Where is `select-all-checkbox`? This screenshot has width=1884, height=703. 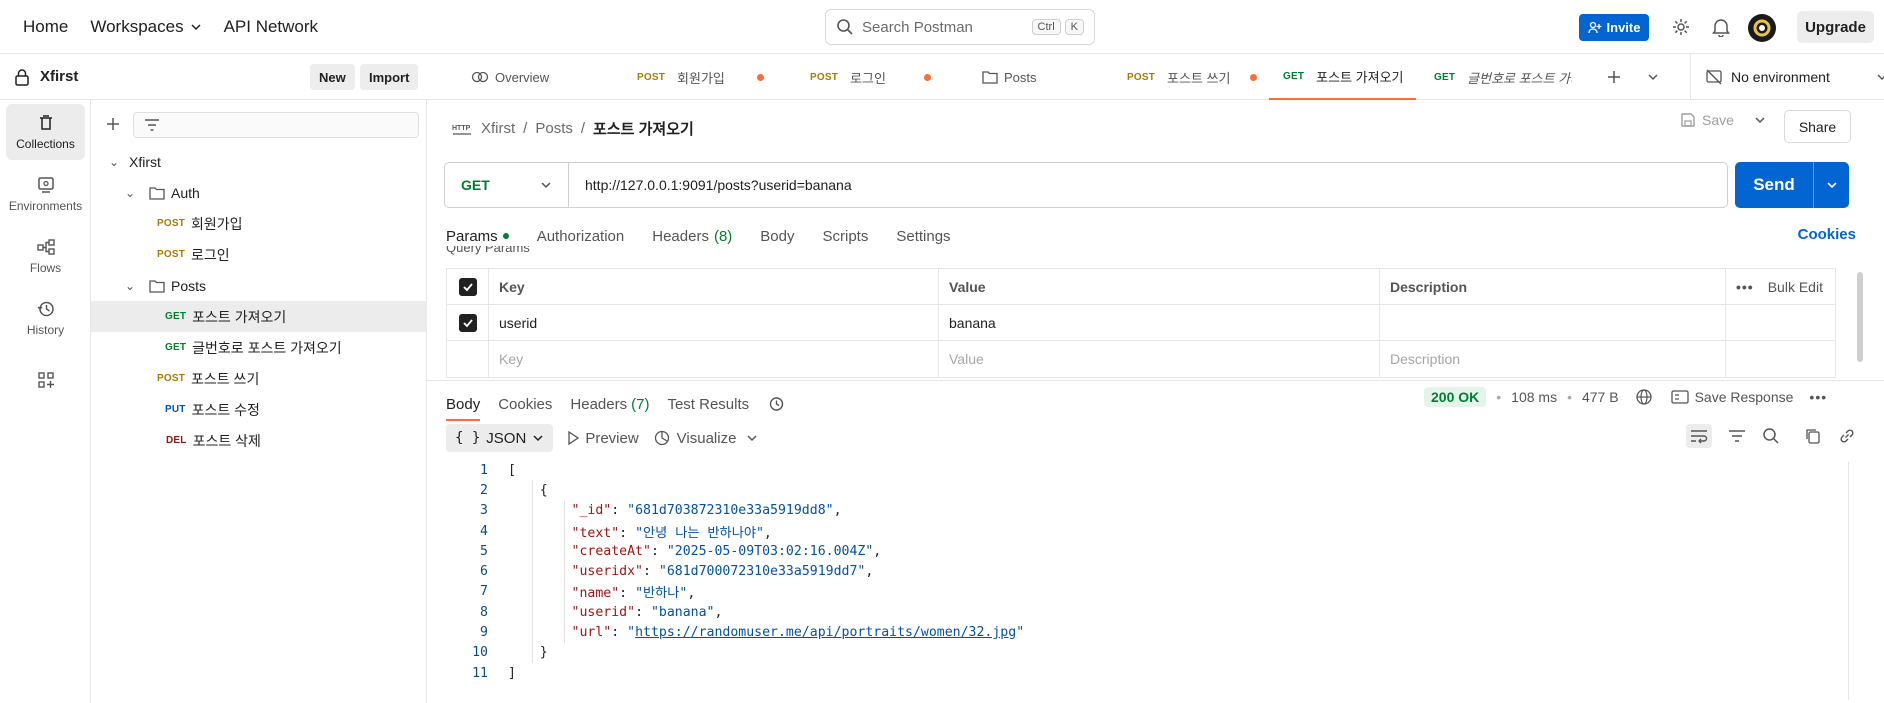
select-all-checkbox is located at coordinates (468, 286).